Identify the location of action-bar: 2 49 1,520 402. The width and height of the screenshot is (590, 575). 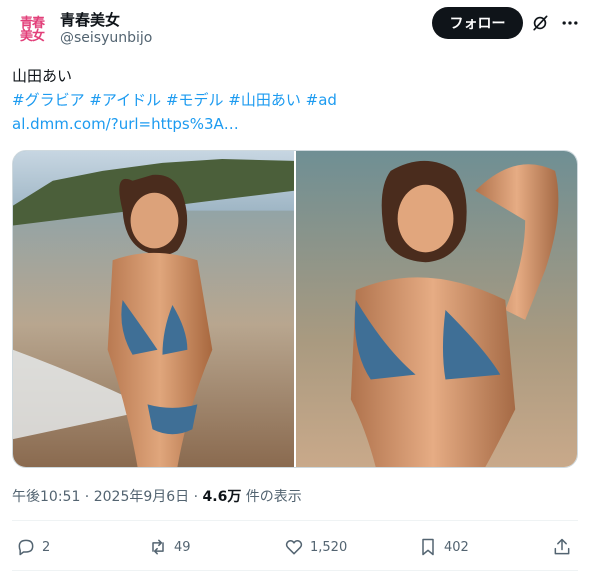
(292, 547).